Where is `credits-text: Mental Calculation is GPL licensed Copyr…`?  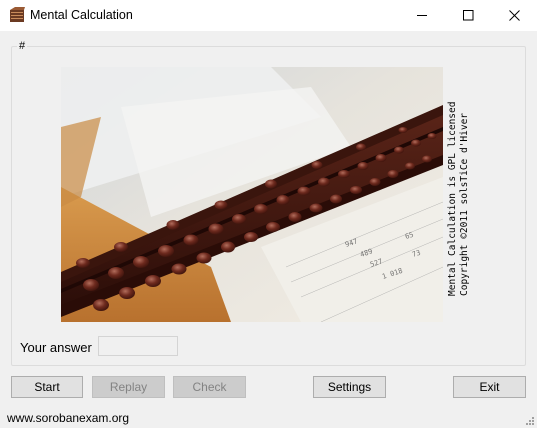 credits-text: Mental Calculation is GPL licensed Copyr… is located at coordinates (459, 193).